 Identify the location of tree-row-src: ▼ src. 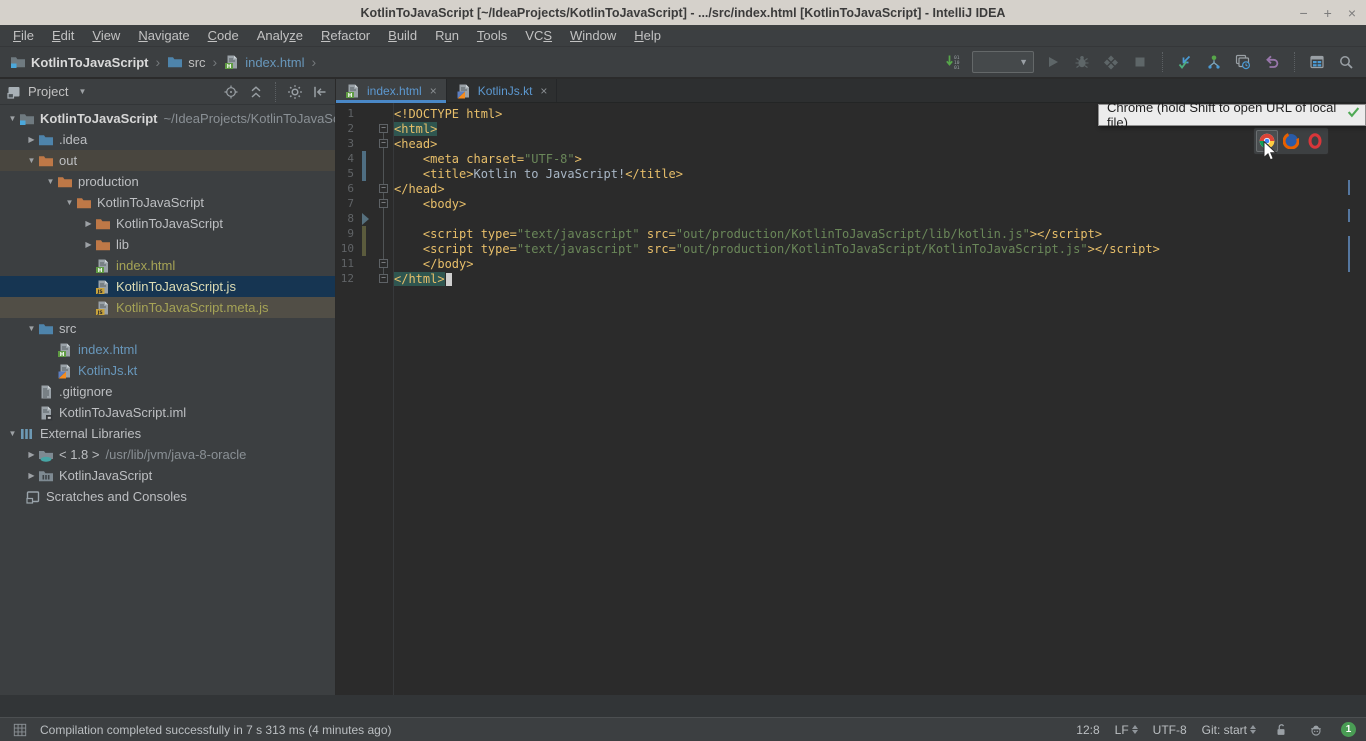
(167, 328).